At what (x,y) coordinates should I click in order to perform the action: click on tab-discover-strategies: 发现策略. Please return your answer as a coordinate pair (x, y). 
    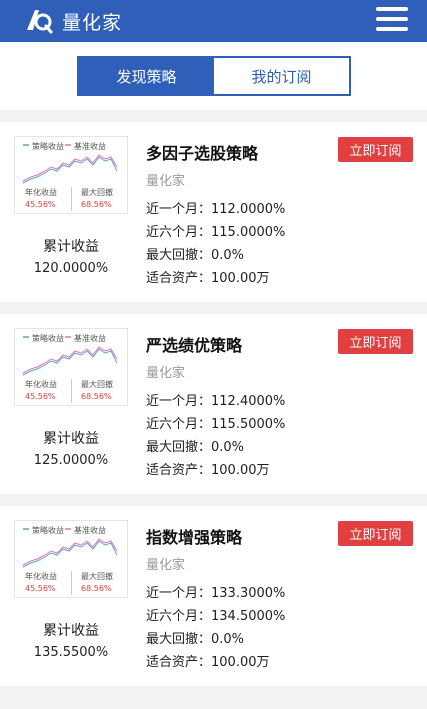
    Looking at the image, I should click on (146, 76).